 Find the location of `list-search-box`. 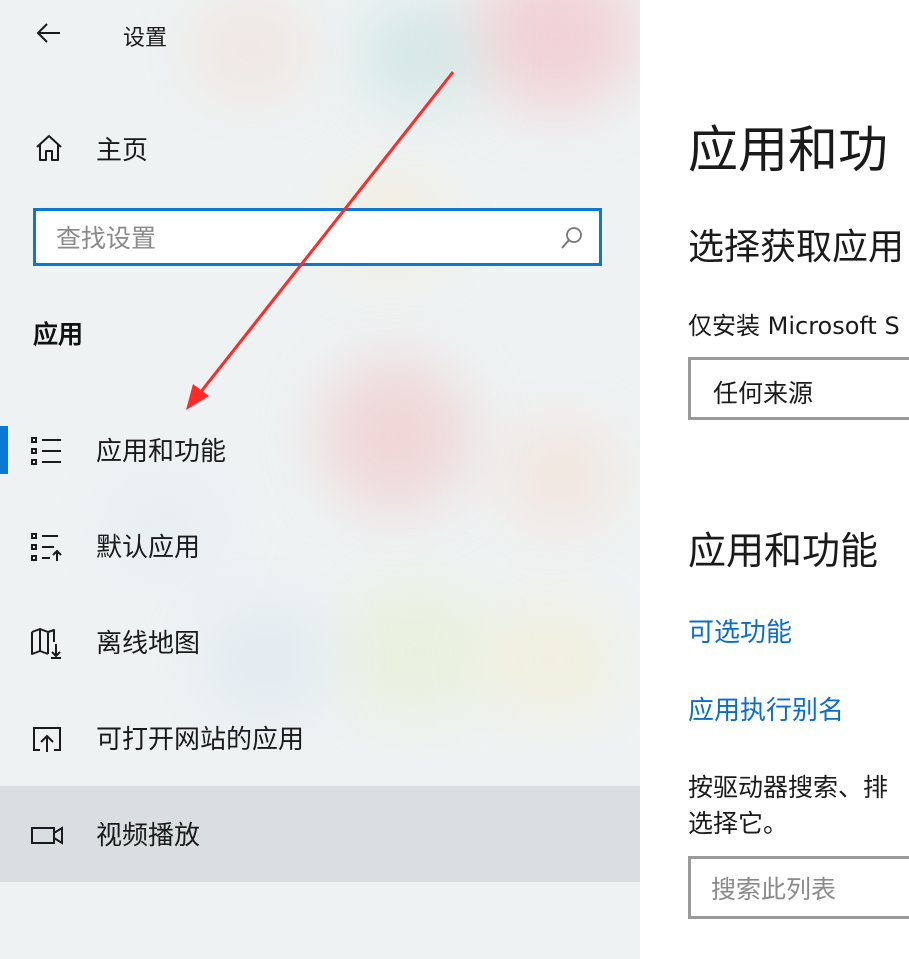

list-search-box is located at coordinates (798, 887).